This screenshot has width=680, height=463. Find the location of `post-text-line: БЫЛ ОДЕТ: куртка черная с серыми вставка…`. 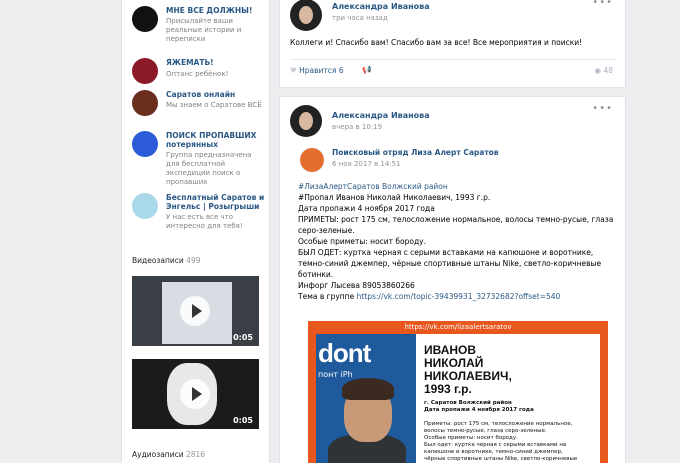

post-text-line: БЫЛ ОДЕТ: куртка черная с серыми вставка… is located at coordinates (446, 252).